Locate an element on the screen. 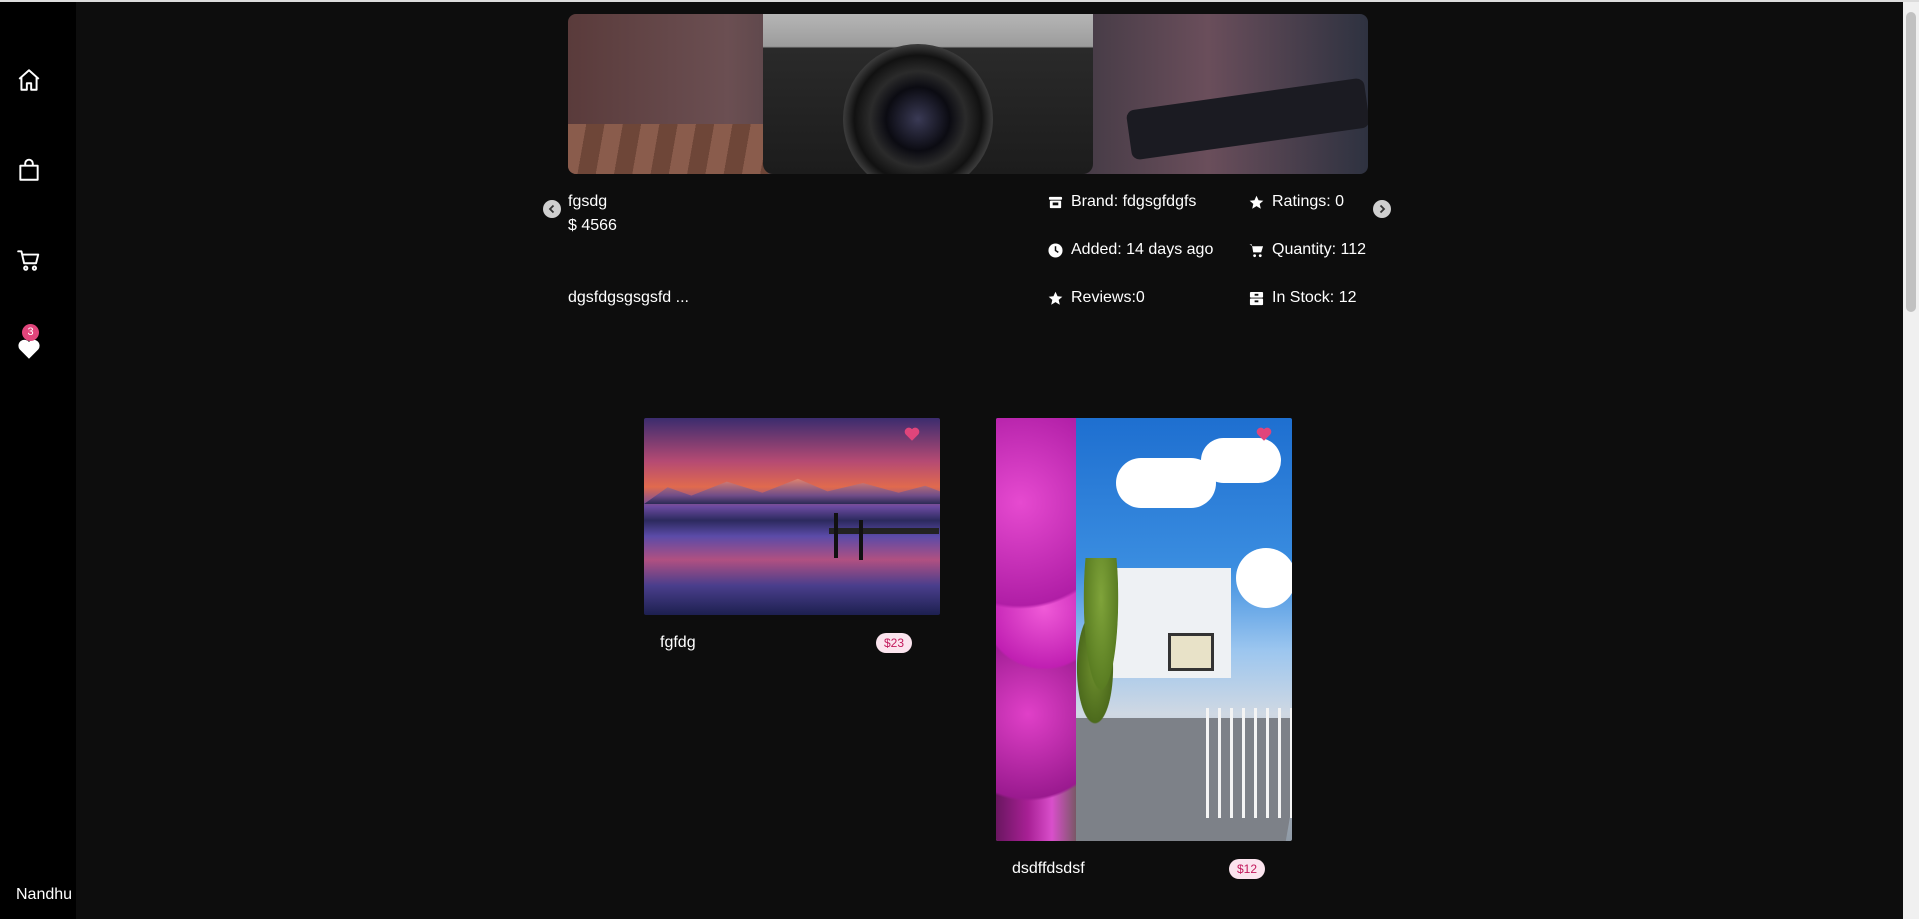 This screenshot has height=919, width=1919. image-flowers is located at coordinates (1036, 629).